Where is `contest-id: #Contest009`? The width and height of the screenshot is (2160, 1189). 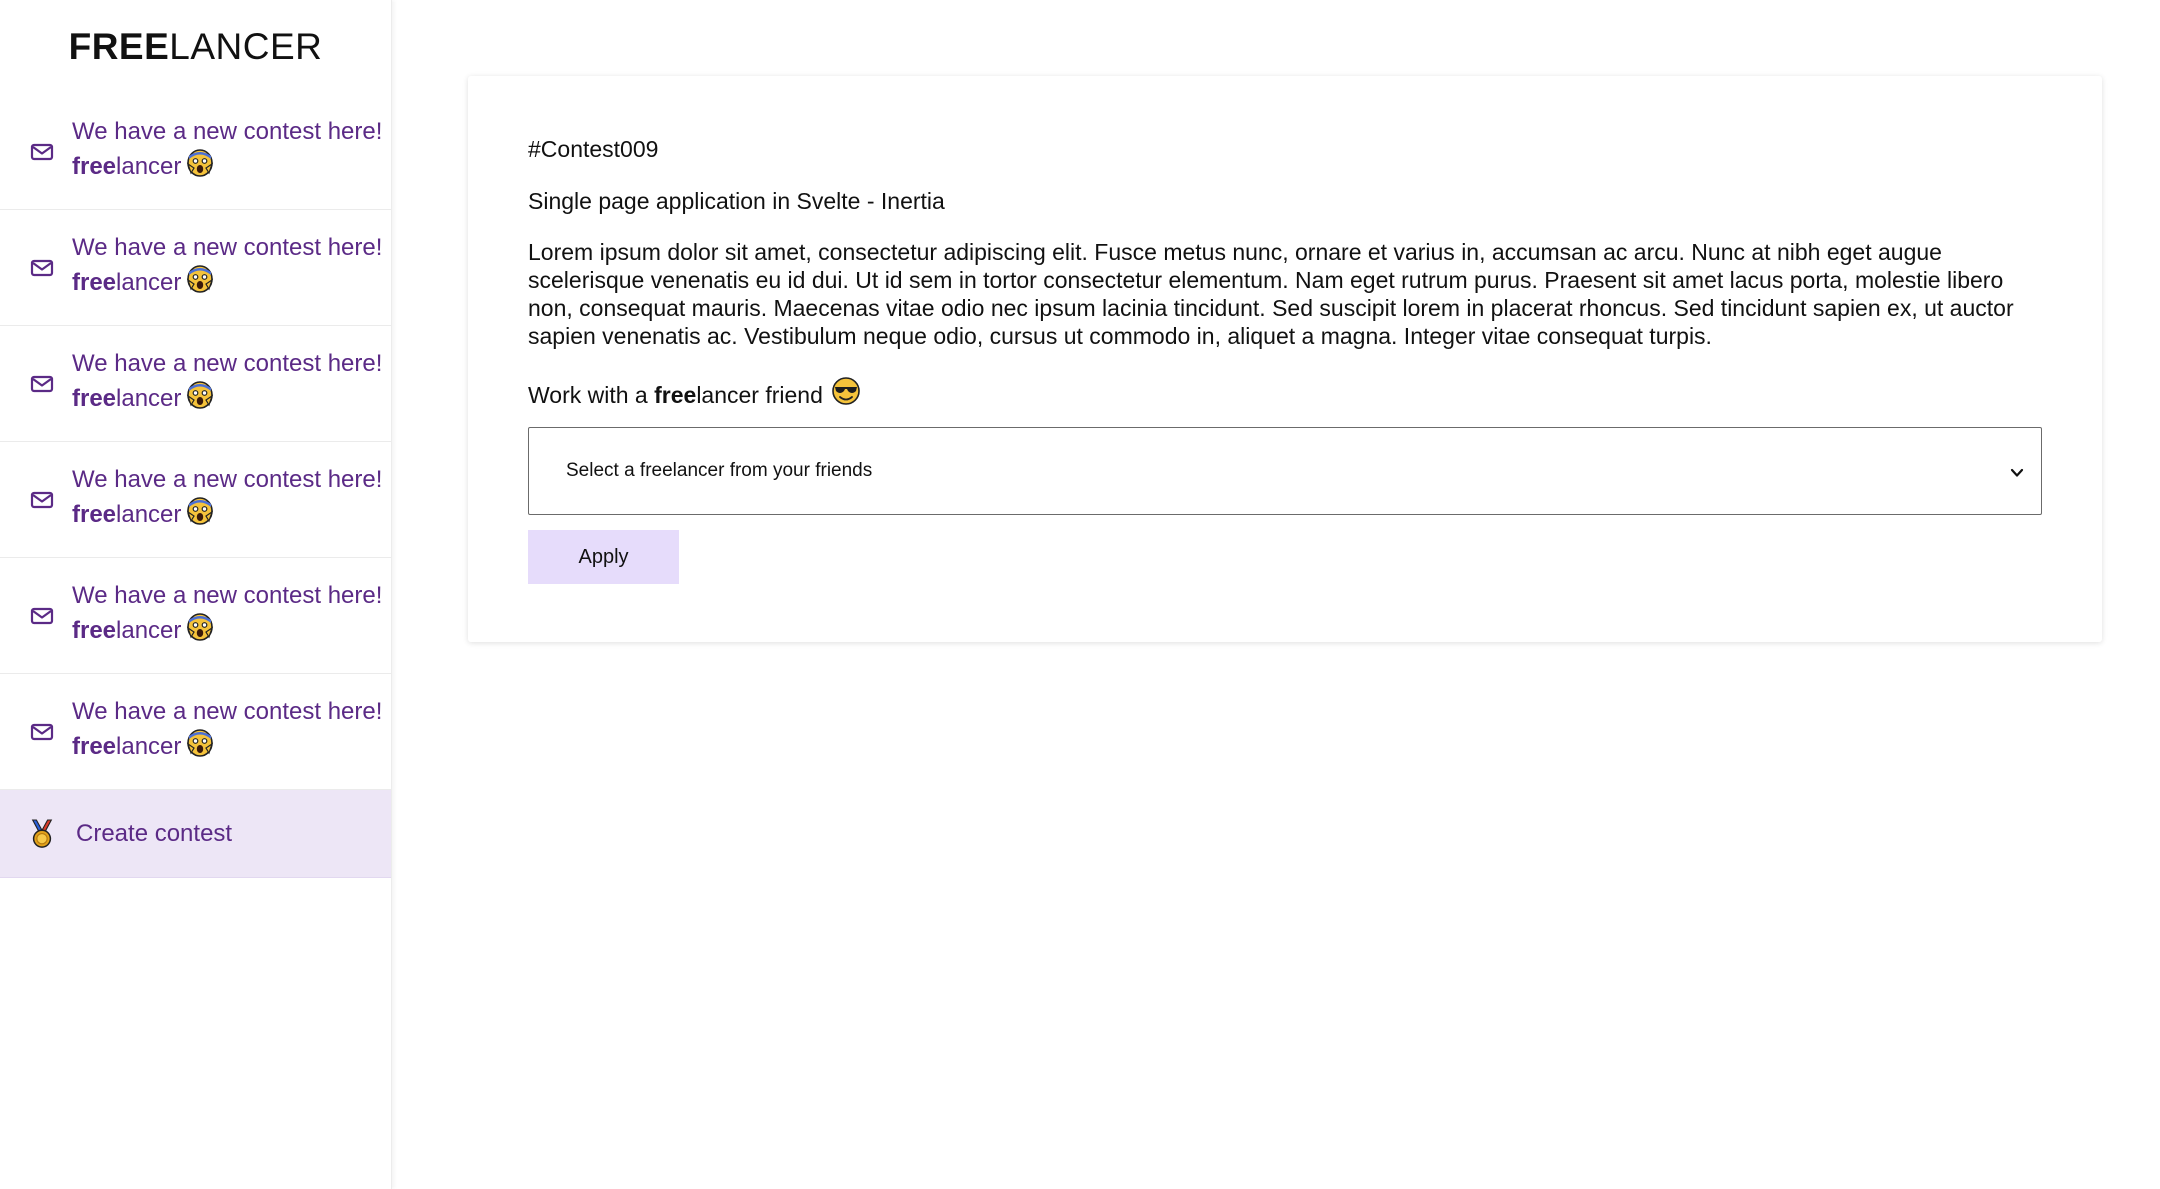 contest-id: #Contest009 is located at coordinates (593, 149).